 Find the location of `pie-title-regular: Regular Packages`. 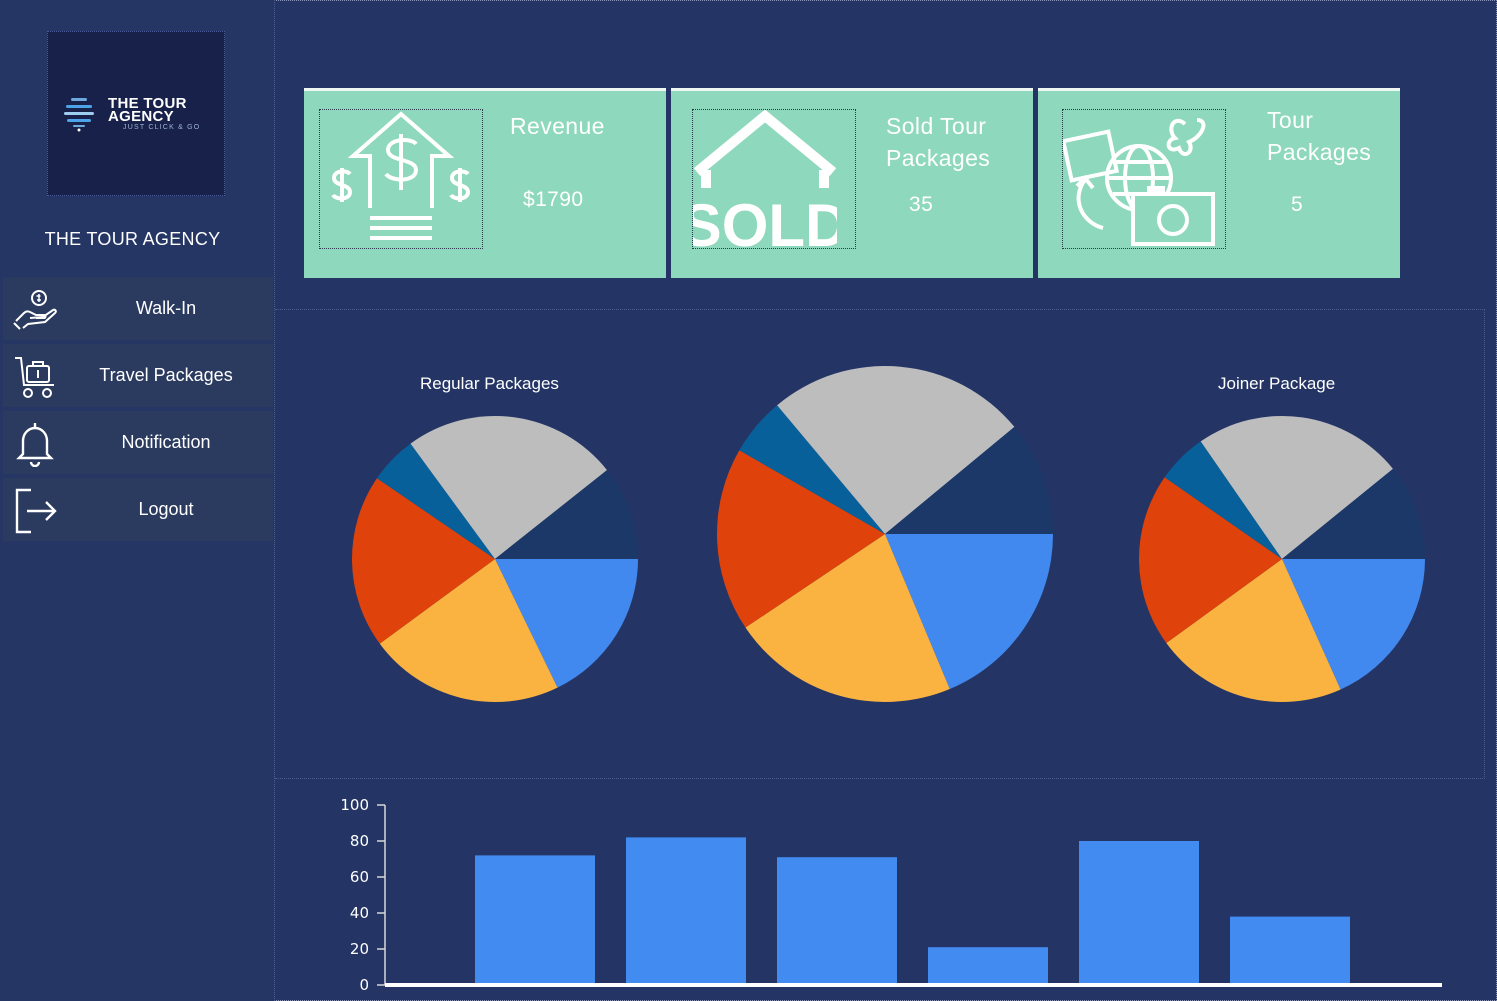

pie-title-regular: Regular Packages is located at coordinates (489, 383).